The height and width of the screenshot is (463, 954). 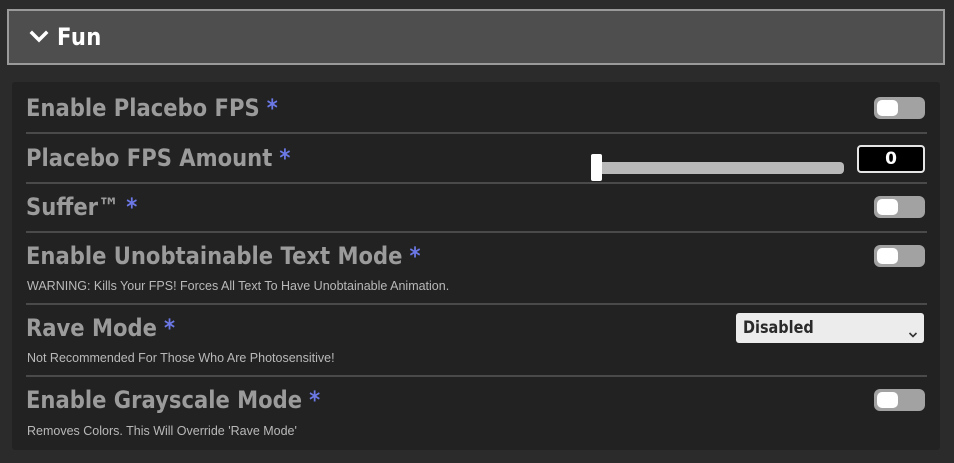 I want to click on section-header-fun: Fun, so click(x=476, y=37).